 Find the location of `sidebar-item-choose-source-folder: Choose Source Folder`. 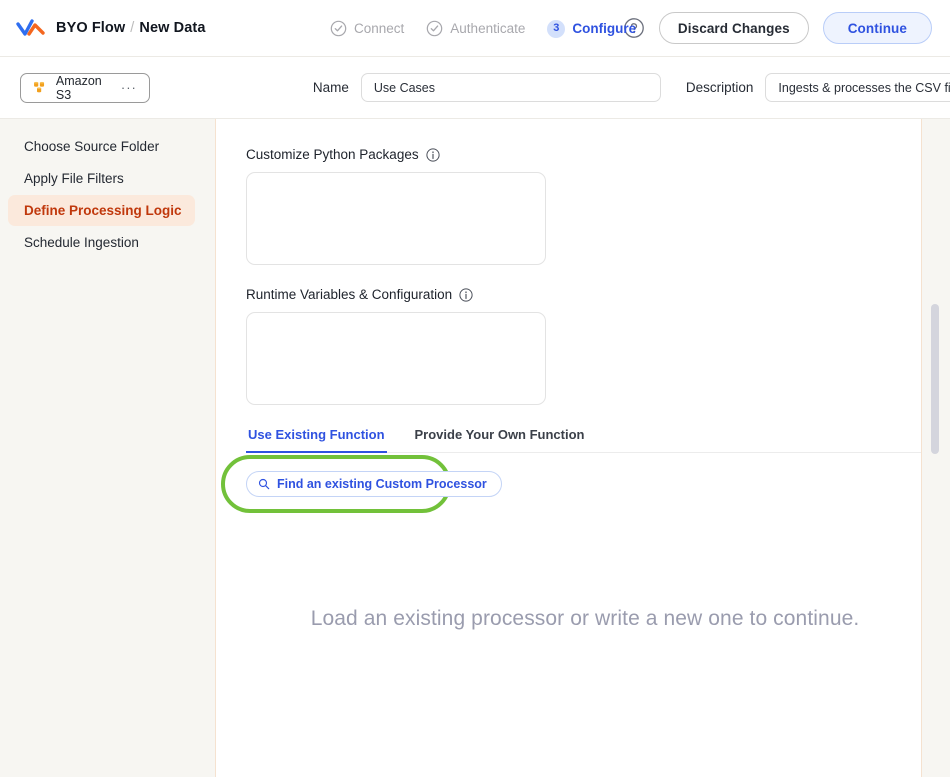

sidebar-item-choose-source-folder: Choose Source Folder is located at coordinates (101, 146).